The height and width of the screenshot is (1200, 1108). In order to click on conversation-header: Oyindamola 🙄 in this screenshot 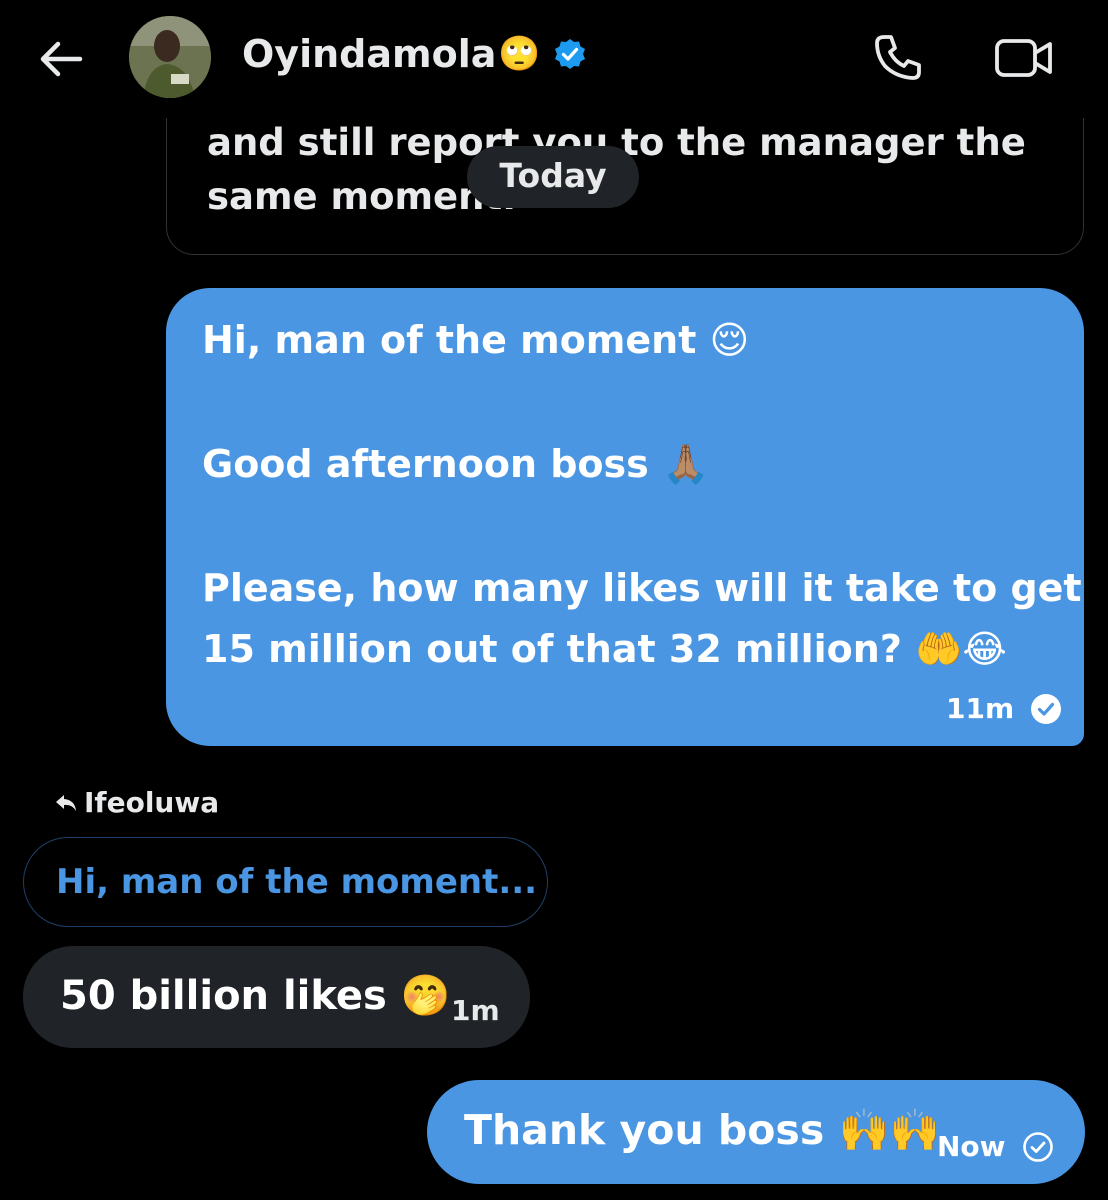, I will do `click(554, 59)`.